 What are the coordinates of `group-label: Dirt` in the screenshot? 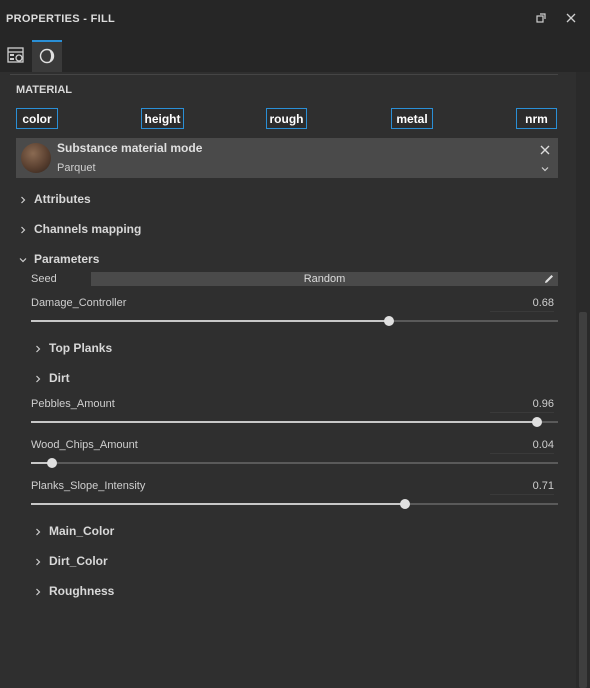 It's located at (59, 378).